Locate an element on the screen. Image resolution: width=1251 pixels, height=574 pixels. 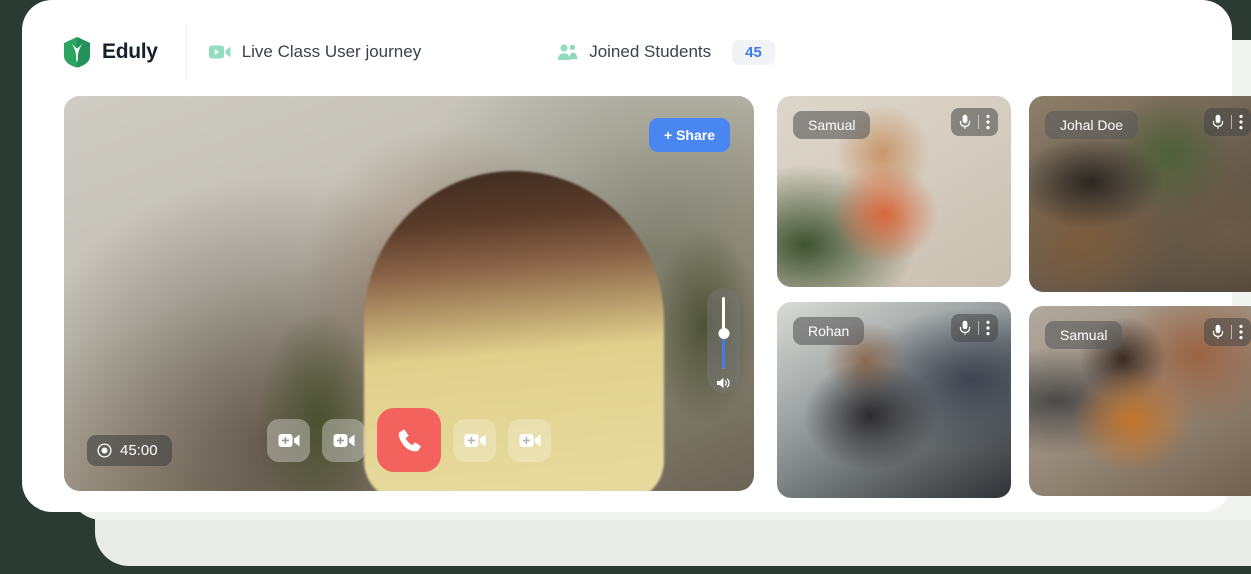
add-camera-left-1-button is located at coordinates (343, 440).